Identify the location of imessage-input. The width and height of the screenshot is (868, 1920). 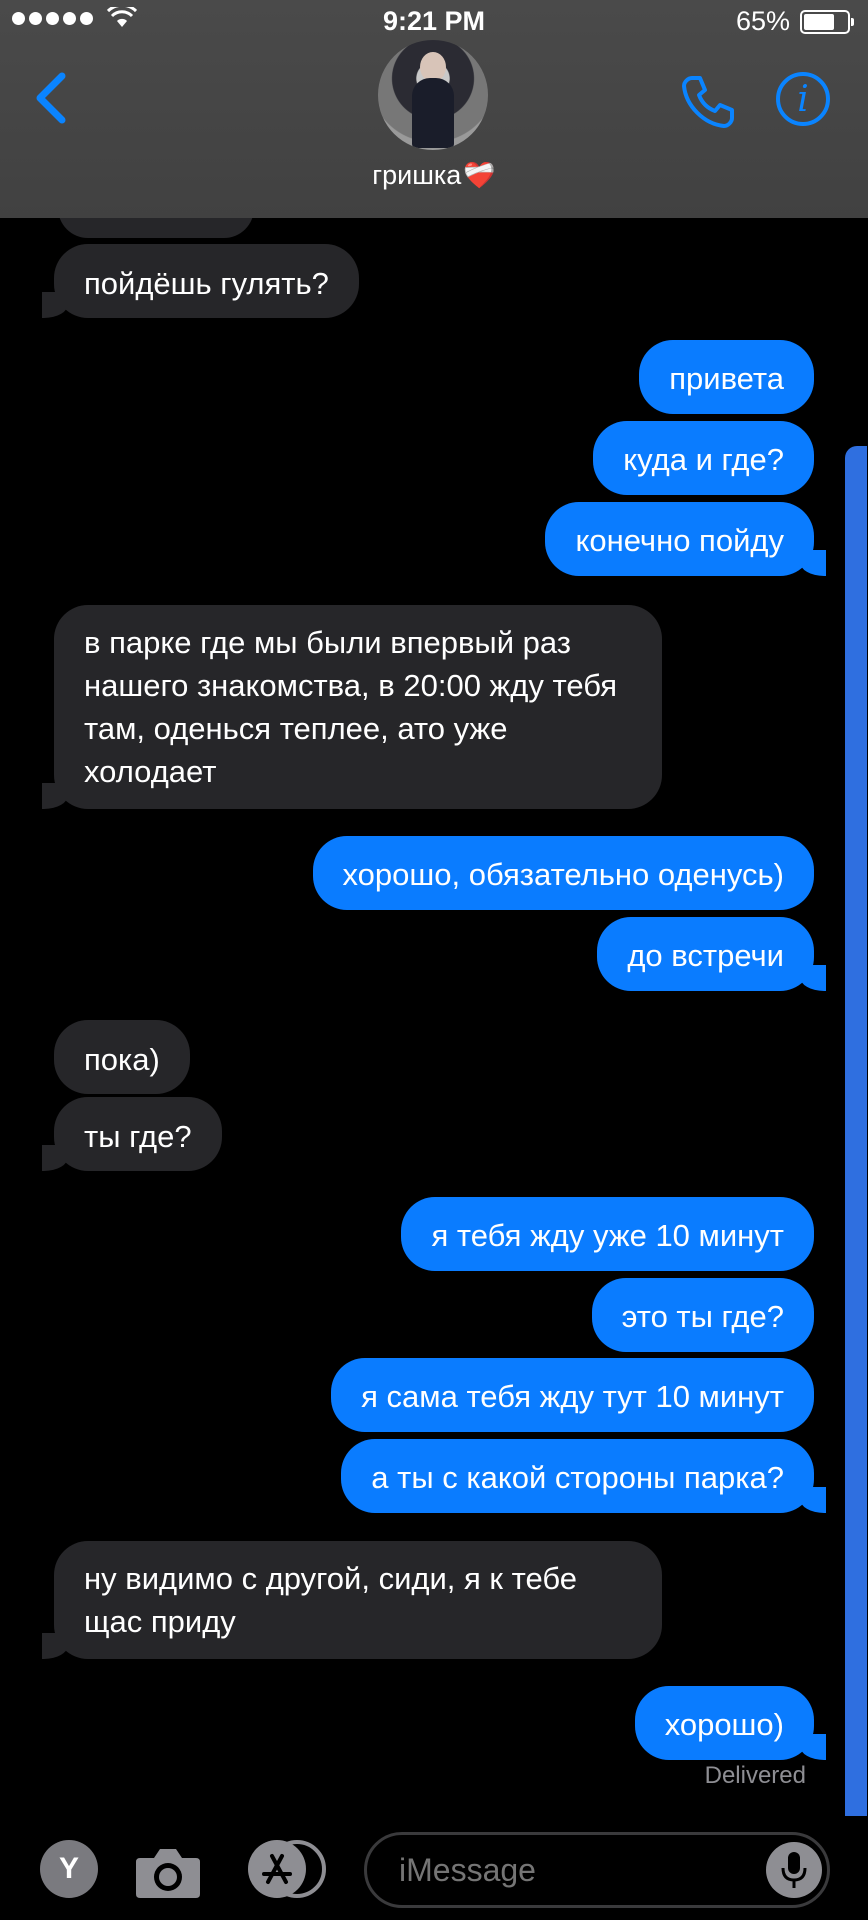
(597, 1870).